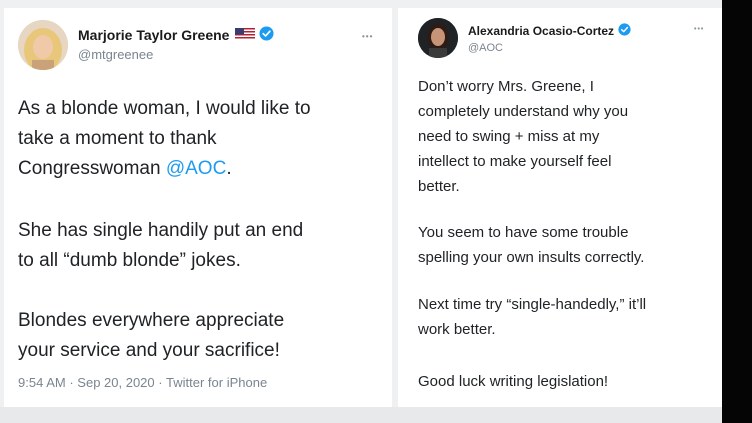 Image resolution: width=752 pixels, height=423 pixels. What do you see at coordinates (439, 186) in the screenshot?
I see `body-line: better.` at bounding box center [439, 186].